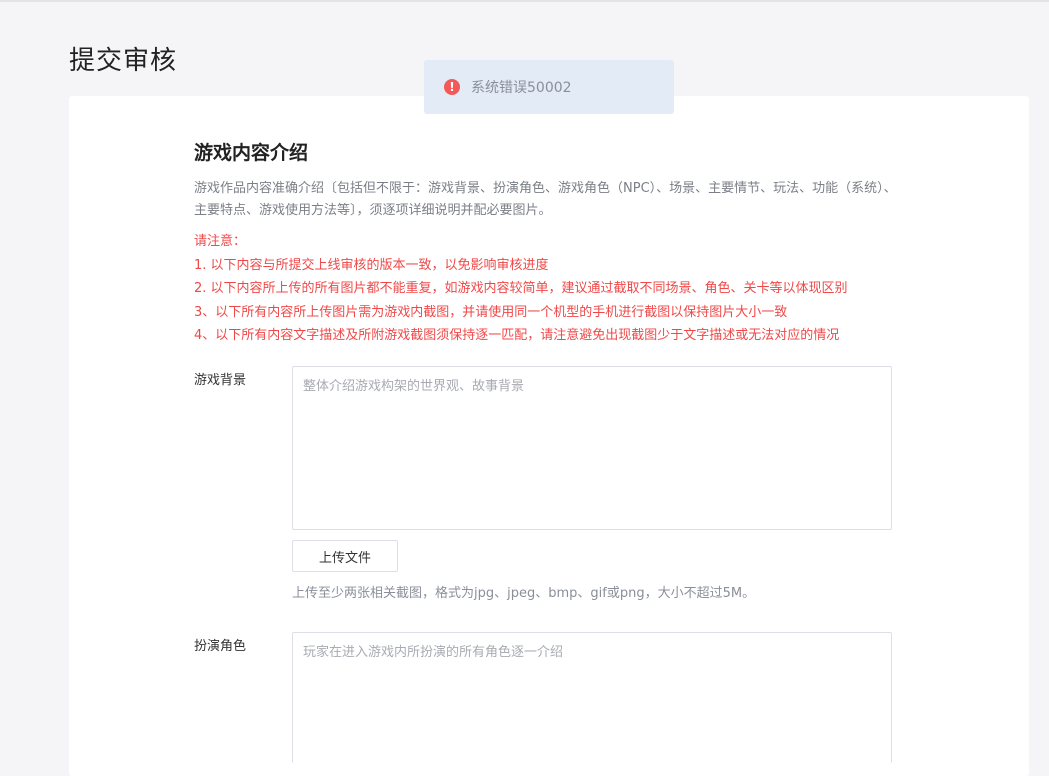  I want to click on background-label: 游戏背景, so click(220, 380).